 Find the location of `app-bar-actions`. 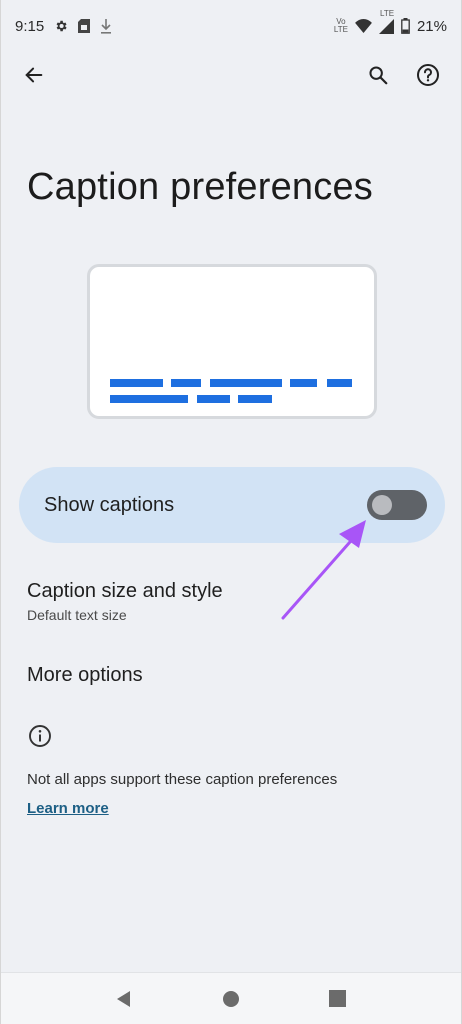

app-bar-actions is located at coordinates (403, 75).